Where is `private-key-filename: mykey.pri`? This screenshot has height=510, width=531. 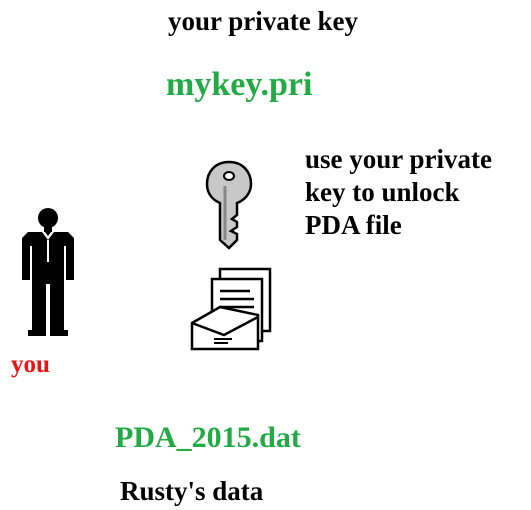 private-key-filename: mykey.pri is located at coordinates (239, 84).